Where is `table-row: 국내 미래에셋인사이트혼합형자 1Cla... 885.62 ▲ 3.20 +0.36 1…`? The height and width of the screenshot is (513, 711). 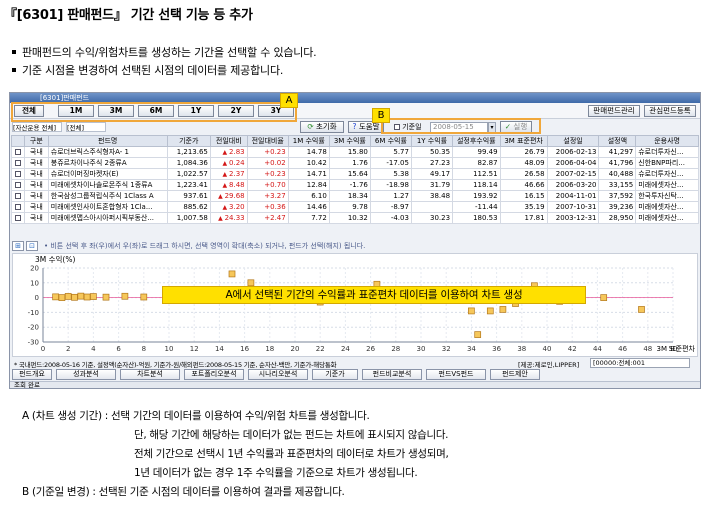 table-row: 국내 미래에셋인사이트혼합형자 1Cla... 885.62 ▲ 3.20 +0.36 1… is located at coordinates (355, 207).